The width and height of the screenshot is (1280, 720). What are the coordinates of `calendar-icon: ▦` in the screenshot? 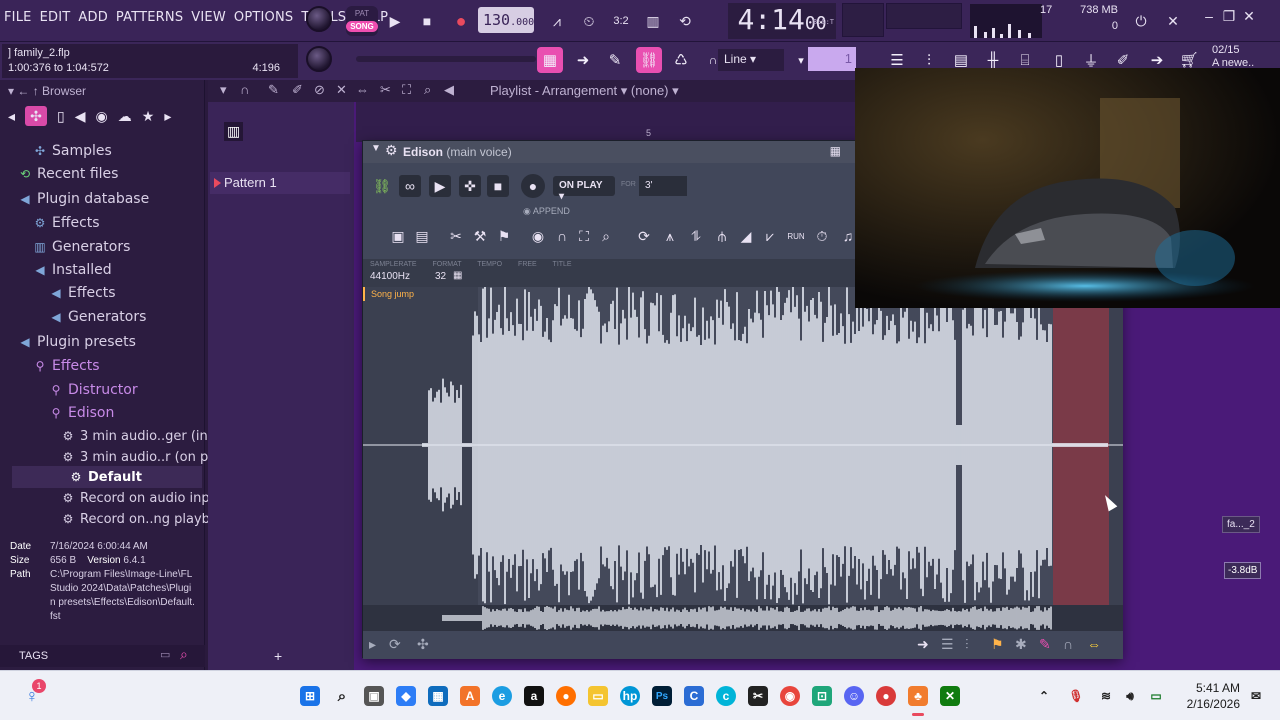 It's located at (457, 275).